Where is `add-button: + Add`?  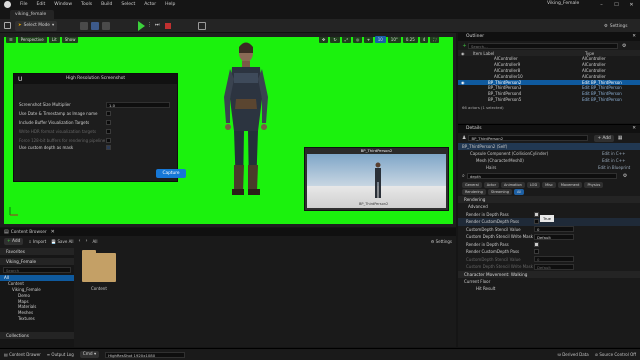
add-button: + Add is located at coordinates (14, 241).